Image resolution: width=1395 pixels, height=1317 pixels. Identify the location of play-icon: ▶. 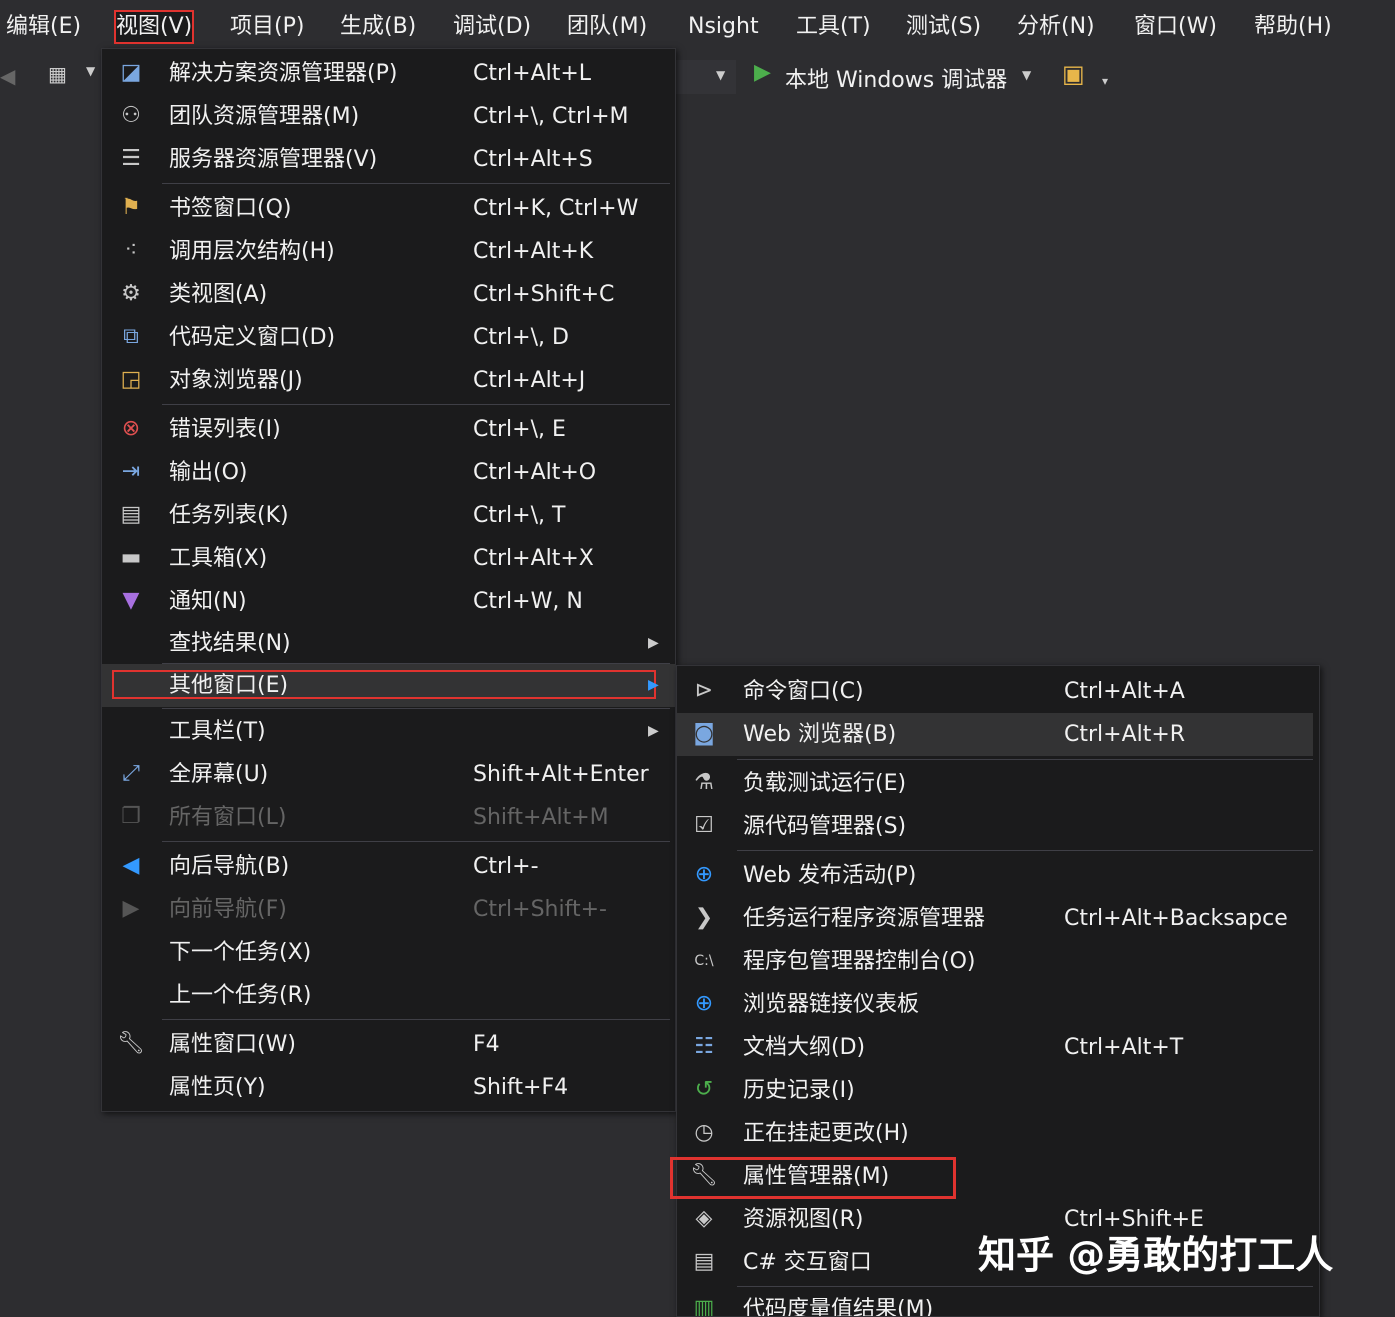
(762, 72).